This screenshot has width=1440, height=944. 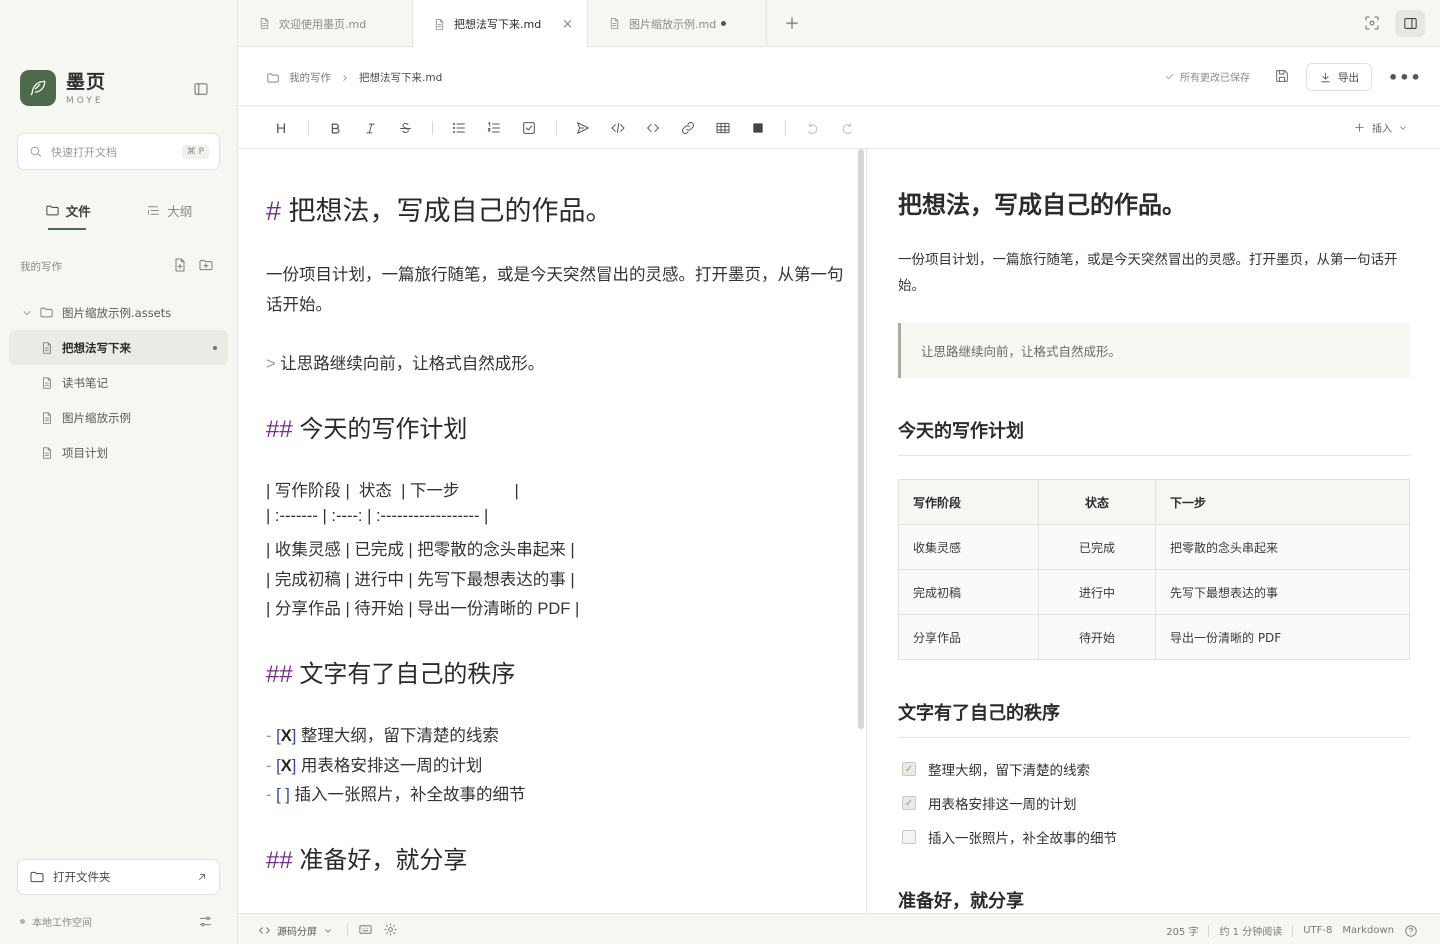 What do you see at coordinates (567, 24) in the screenshot?
I see `close-icon: ×` at bounding box center [567, 24].